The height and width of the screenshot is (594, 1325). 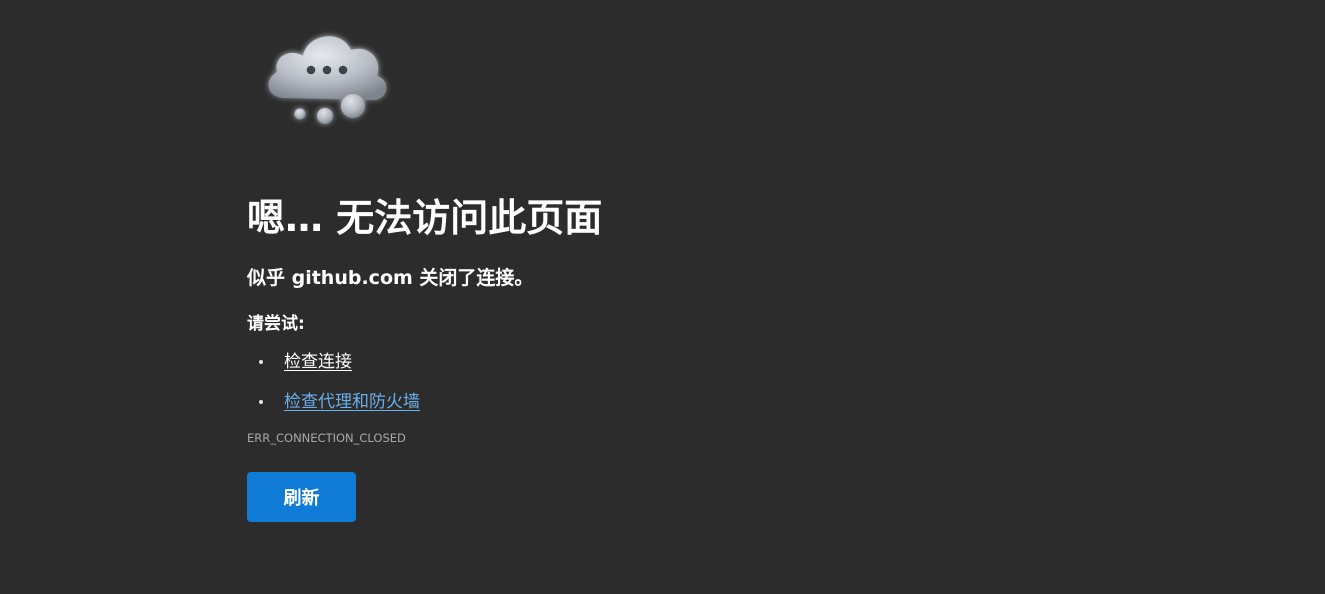 I want to click on cloud-ellipsis-icon, so click(x=327, y=80).